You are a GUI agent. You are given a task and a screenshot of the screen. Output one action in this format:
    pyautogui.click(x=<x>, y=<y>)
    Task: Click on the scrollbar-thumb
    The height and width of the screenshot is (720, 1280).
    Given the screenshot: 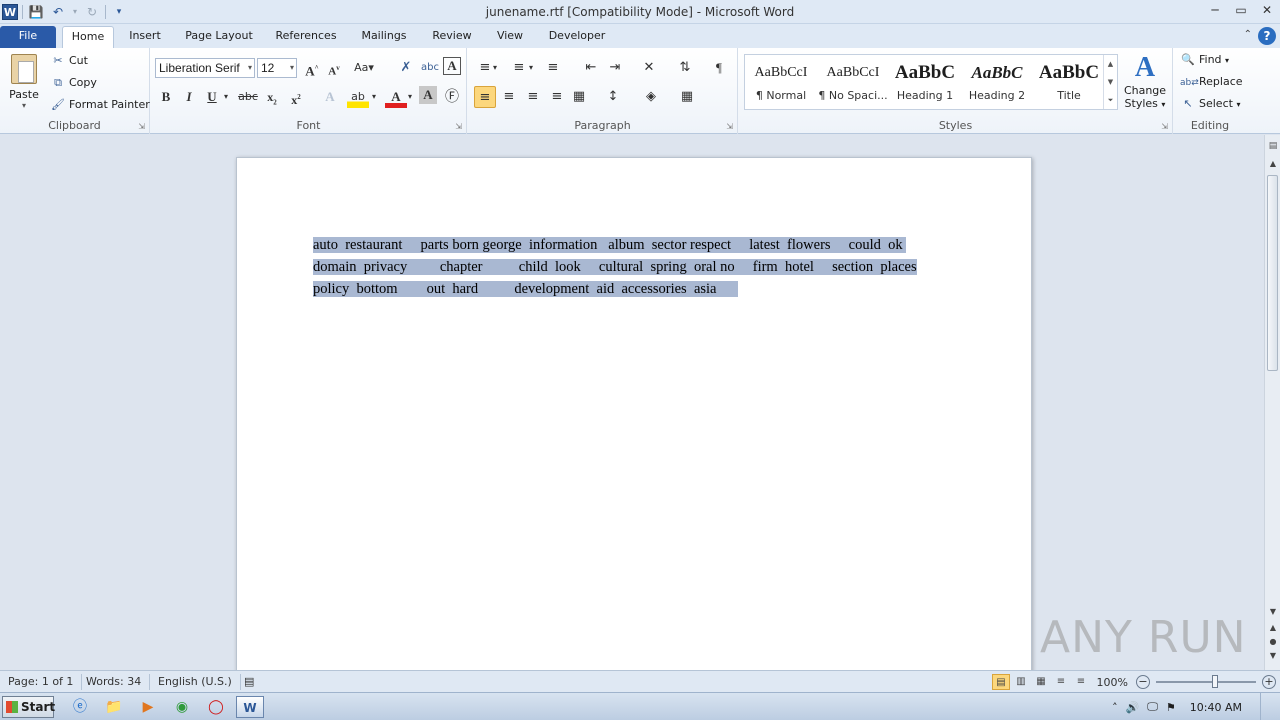 What is the action you would take?
    pyautogui.click(x=1272, y=273)
    